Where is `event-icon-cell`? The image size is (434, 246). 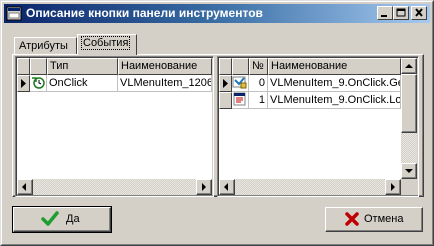 event-icon-cell is located at coordinates (38, 83).